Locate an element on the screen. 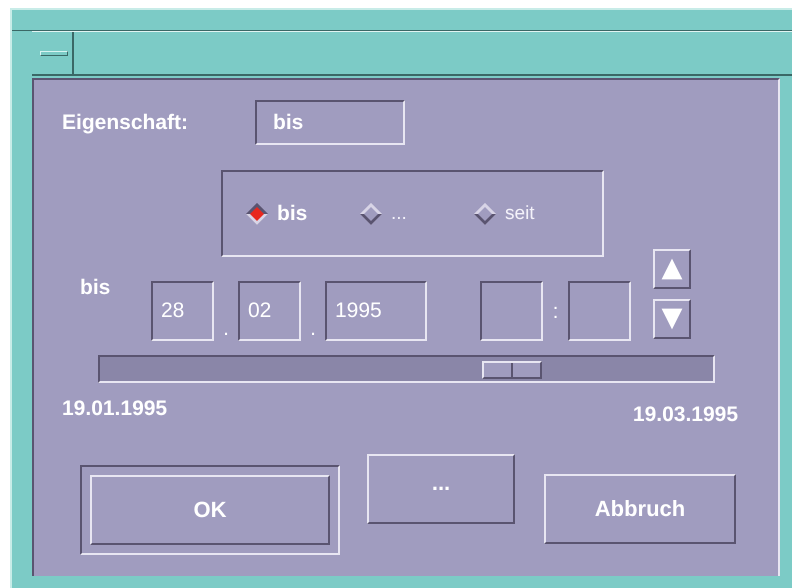 The width and height of the screenshot is (792, 588). property-label: Eigenschaft: is located at coordinates (126, 122).